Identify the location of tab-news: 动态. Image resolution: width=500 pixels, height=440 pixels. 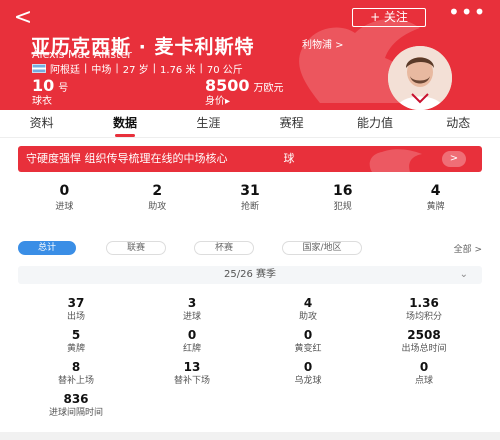
(458, 124).